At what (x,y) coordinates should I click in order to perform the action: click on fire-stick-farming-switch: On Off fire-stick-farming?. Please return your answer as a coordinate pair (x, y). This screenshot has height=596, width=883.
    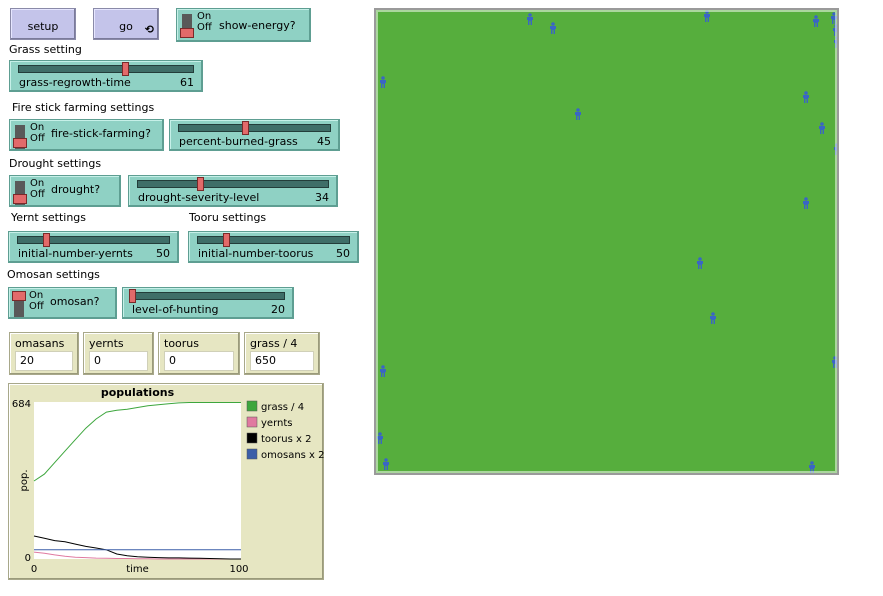
    Looking at the image, I should click on (86, 135).